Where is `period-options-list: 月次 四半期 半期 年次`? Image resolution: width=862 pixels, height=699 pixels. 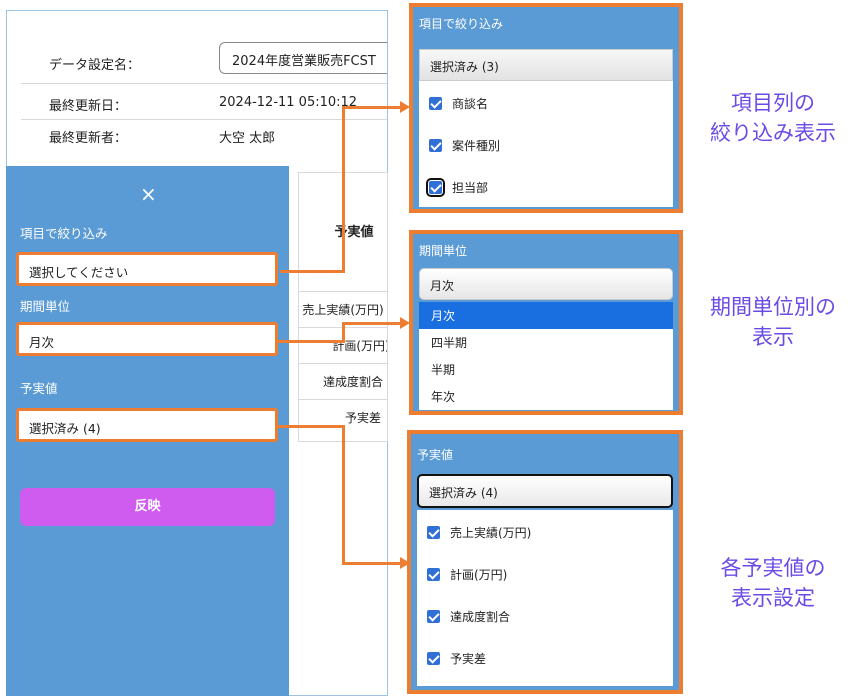
period-options-list: 月次 四半期 半期 年次 is located at coordinates (546, 356).